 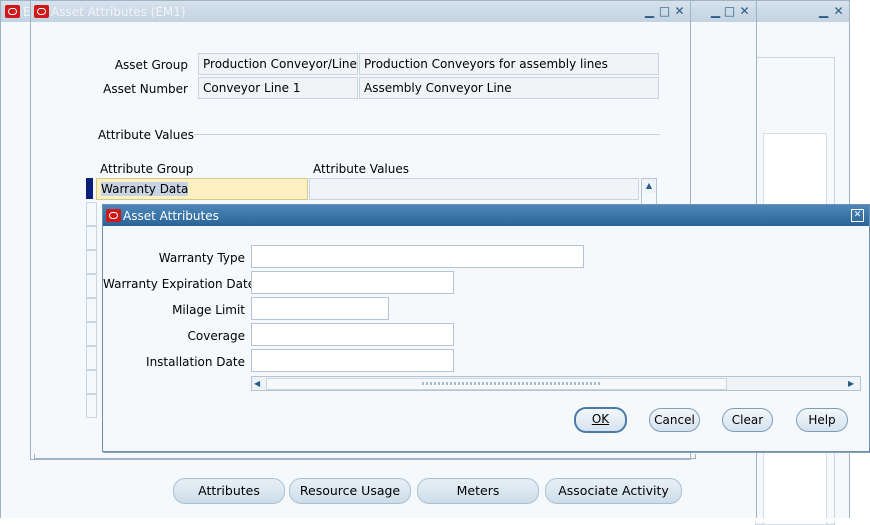 What do you see at coordinates (151, 65) in the screenshot?
I see `asset-group-label: Asset Group` at bounding box center [151, 65].